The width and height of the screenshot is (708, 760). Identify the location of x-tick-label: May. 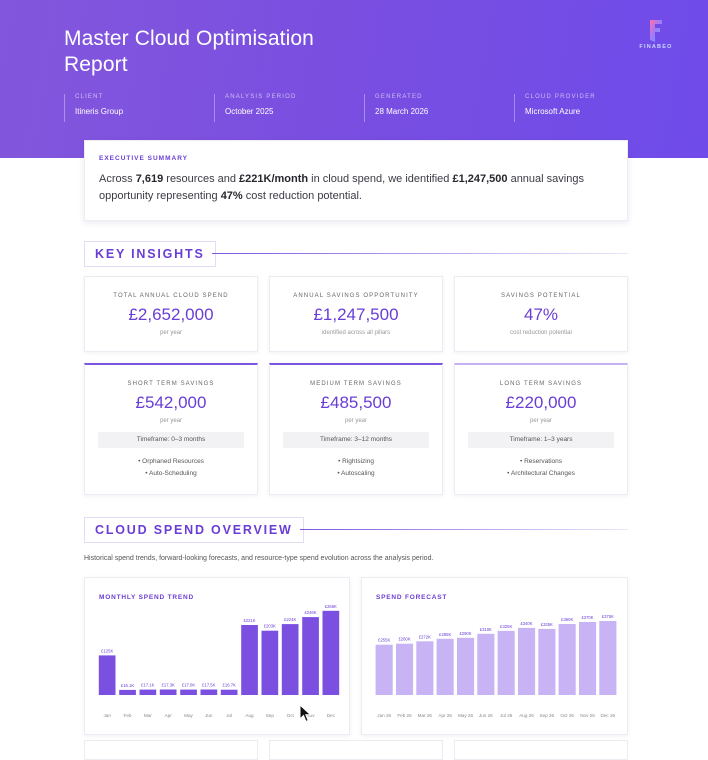
(188, 715).